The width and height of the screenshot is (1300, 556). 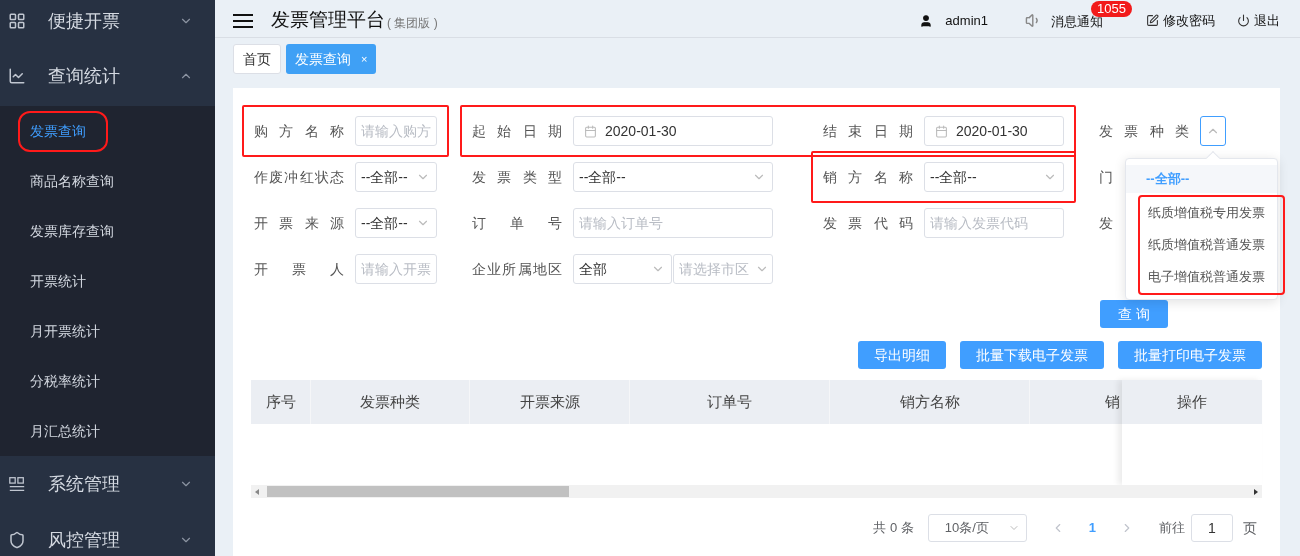 What do you see at coordinates (1267, 20) in the screenshot?
I see `logout-link: 退出` at bounding box center [1267, 20].